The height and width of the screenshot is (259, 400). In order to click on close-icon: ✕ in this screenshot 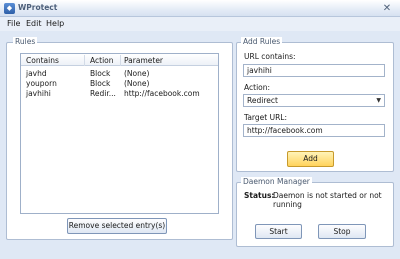, I will do `click(387, 8)`.